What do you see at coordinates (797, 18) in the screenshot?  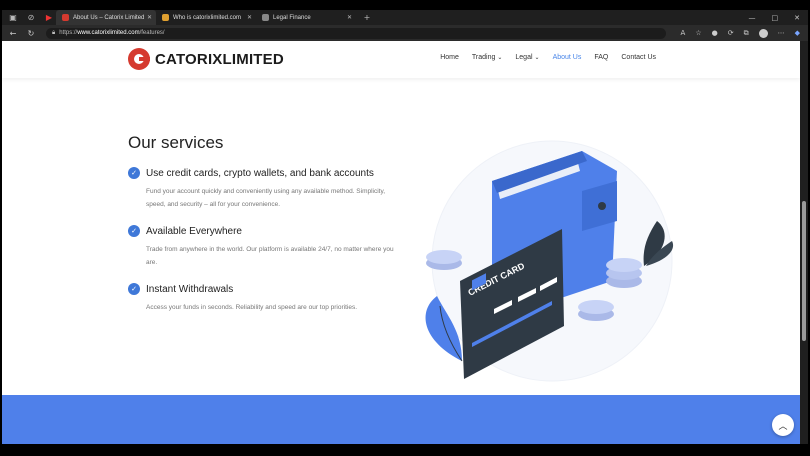 I see `close-window-icon: ✕` at bounding box center [797, 18].